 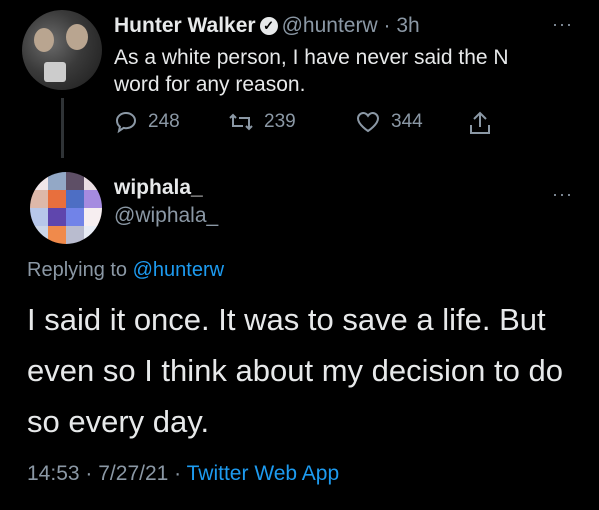 What do you see at coordinates (185, 25) in the screenshot?
I see `parent-author-name: Hunter Walker` at bounding box center [185, 25].